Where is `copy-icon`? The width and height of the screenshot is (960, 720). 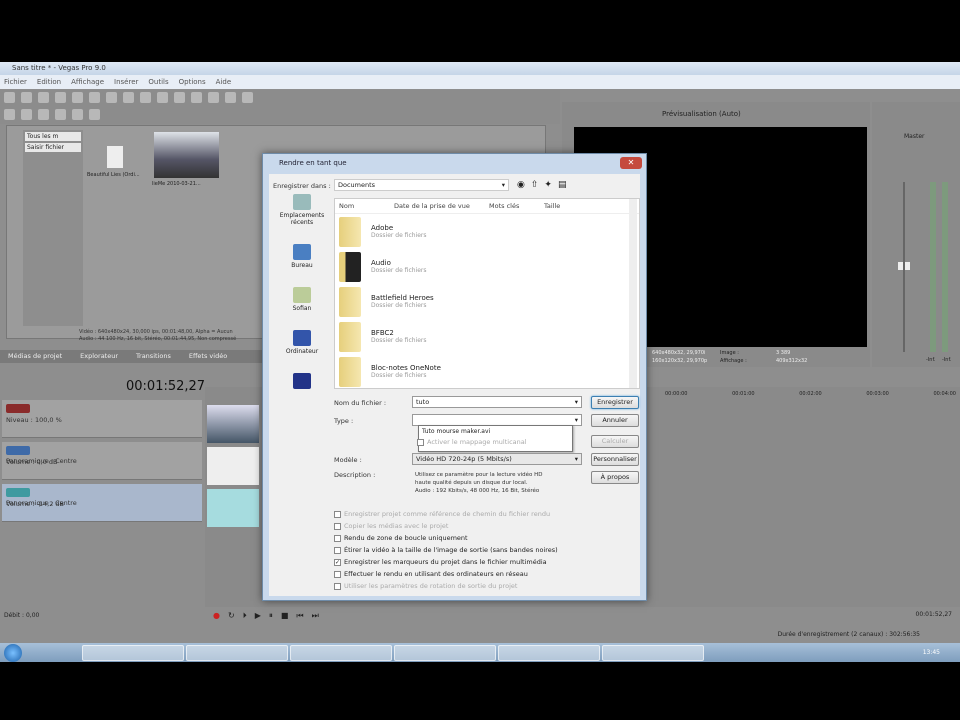
copy-icon is located at coordinates (128, 97).